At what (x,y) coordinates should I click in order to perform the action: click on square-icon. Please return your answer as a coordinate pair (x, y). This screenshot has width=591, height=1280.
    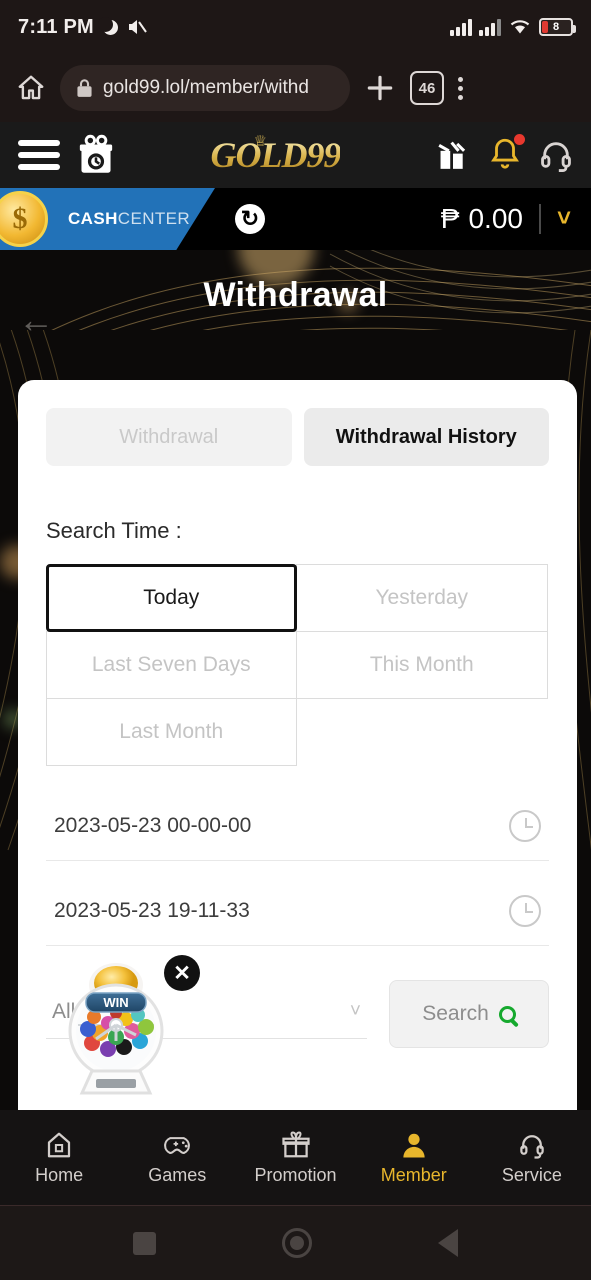
    Looking at the image, I should click on (144, 1243).